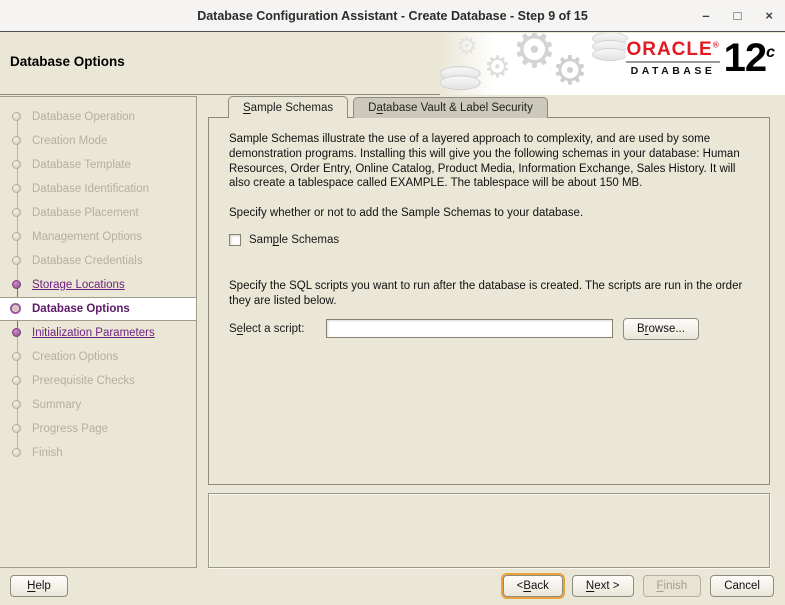 This screenshot has height=605, width=785. Describe the element at coordinates (83, 381) in the screenshot. I see `step-label: Prerequisite Checks` at that location.